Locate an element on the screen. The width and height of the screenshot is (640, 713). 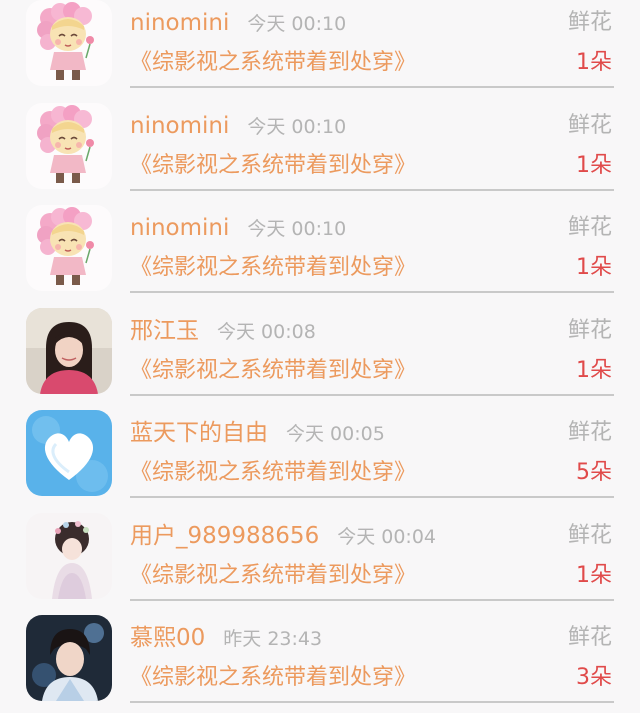
username: 邢江玉 is located at coordinates (164, 331).